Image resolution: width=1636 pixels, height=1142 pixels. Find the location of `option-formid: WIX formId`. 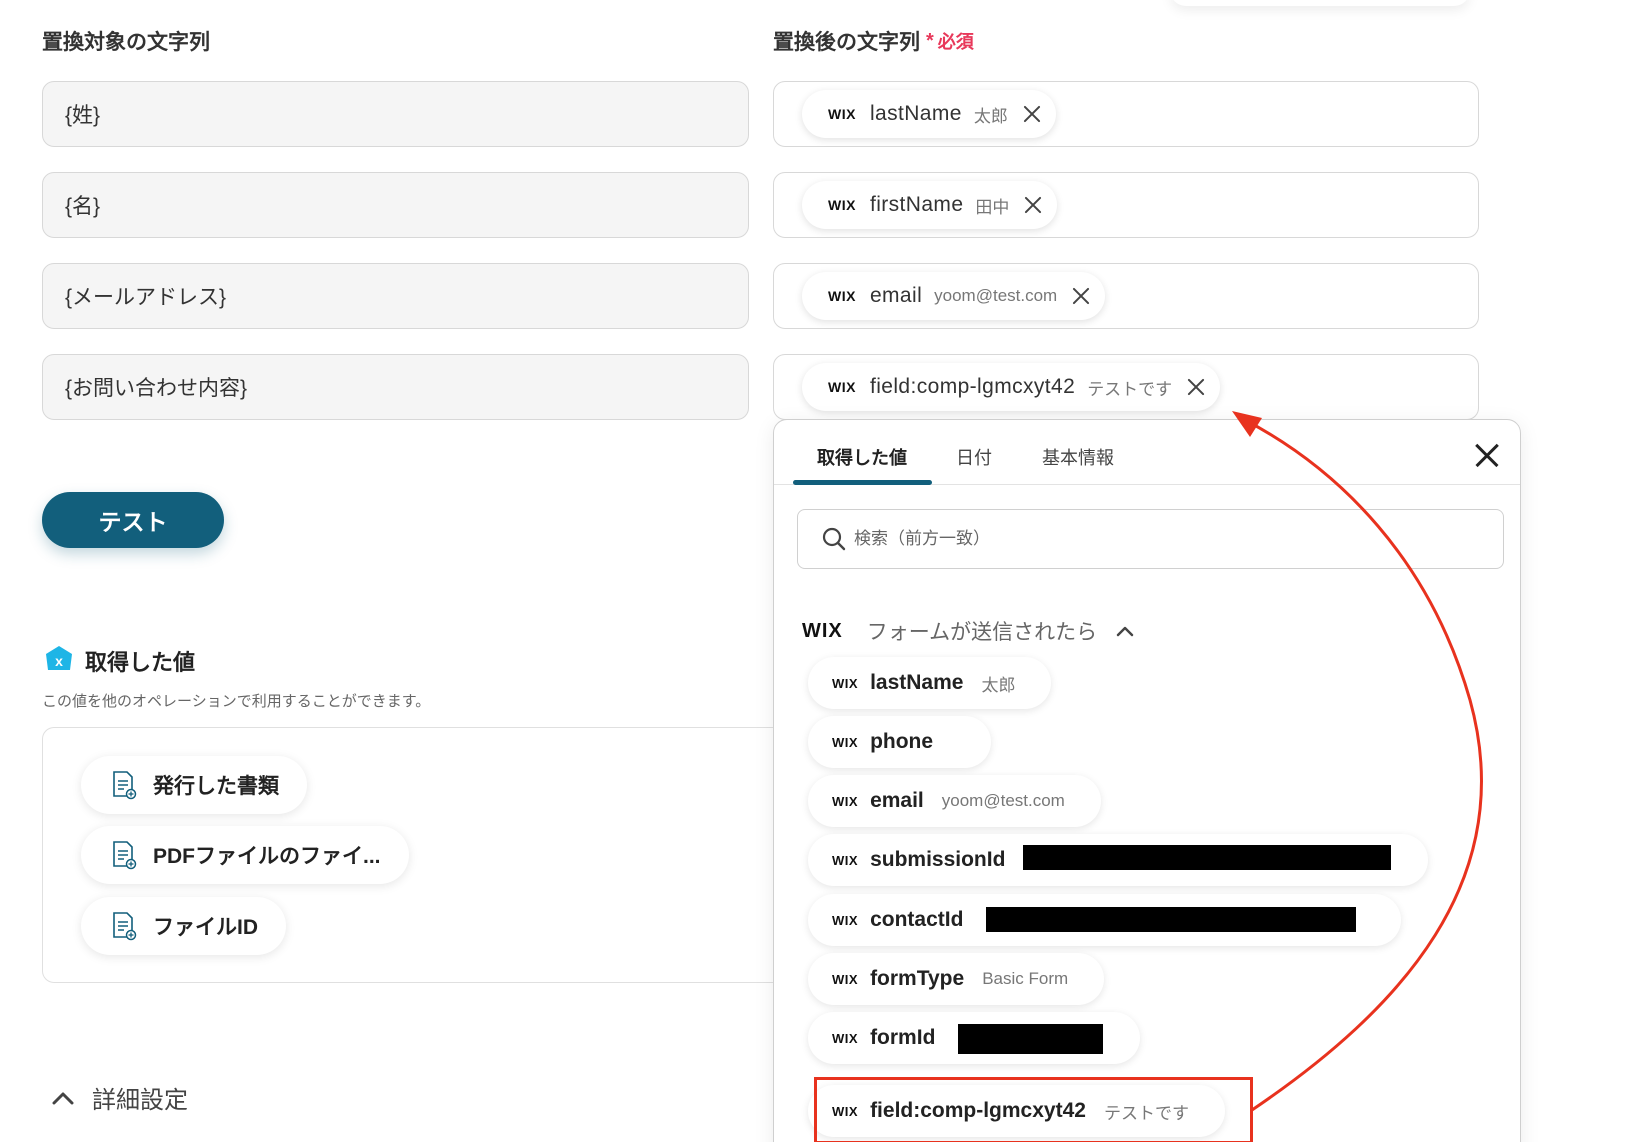

option-formid: WIX formId is located at coordinates (974, 1038).